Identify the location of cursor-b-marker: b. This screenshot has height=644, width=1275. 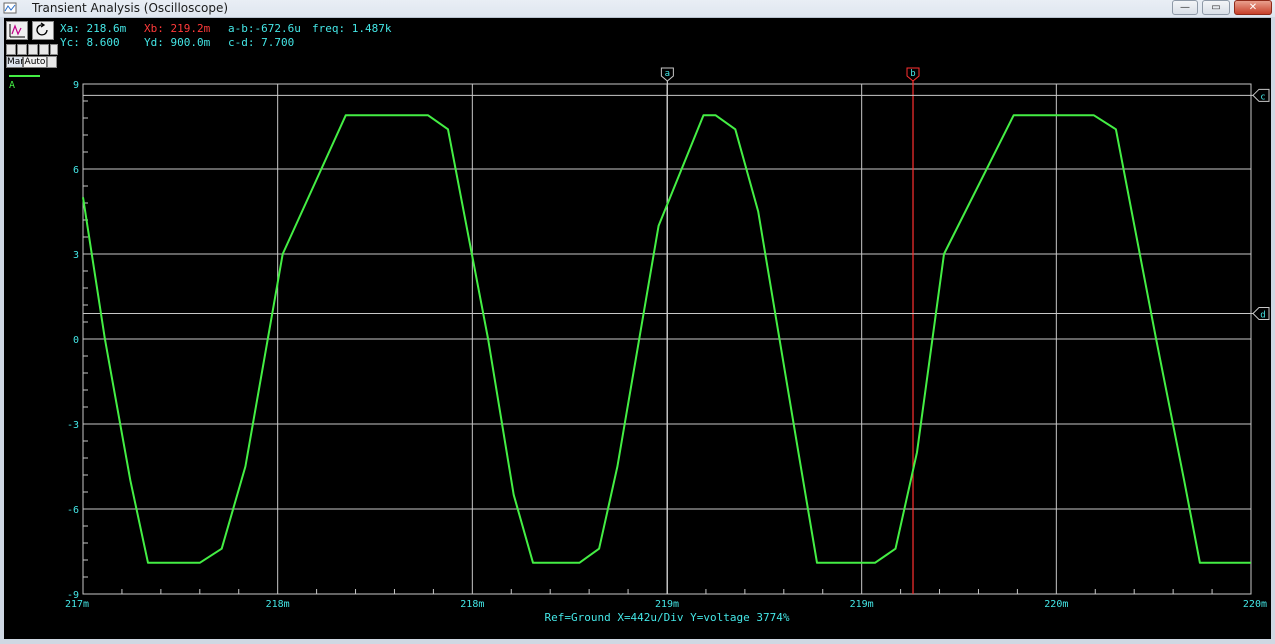
(913, 74).